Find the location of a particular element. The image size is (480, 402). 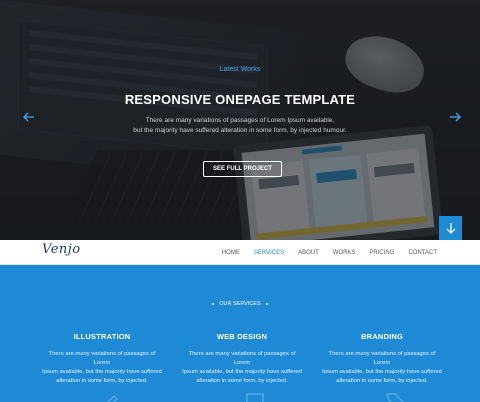

service-title: WEB DESIGN is located at coordinates (242, 336).